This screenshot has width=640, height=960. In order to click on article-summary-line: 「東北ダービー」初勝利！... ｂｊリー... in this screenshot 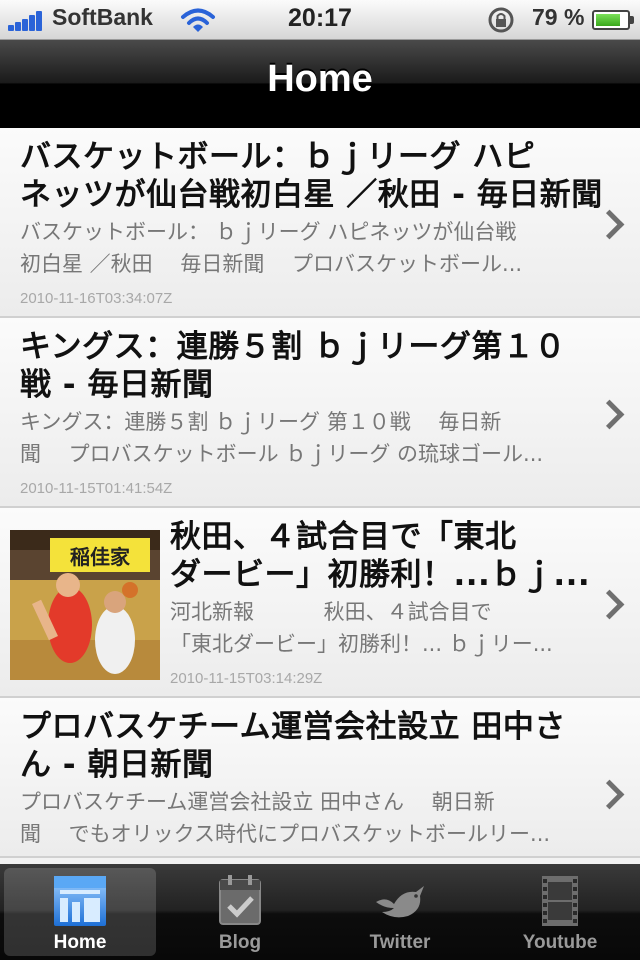, I will do `click(361, 644)`.